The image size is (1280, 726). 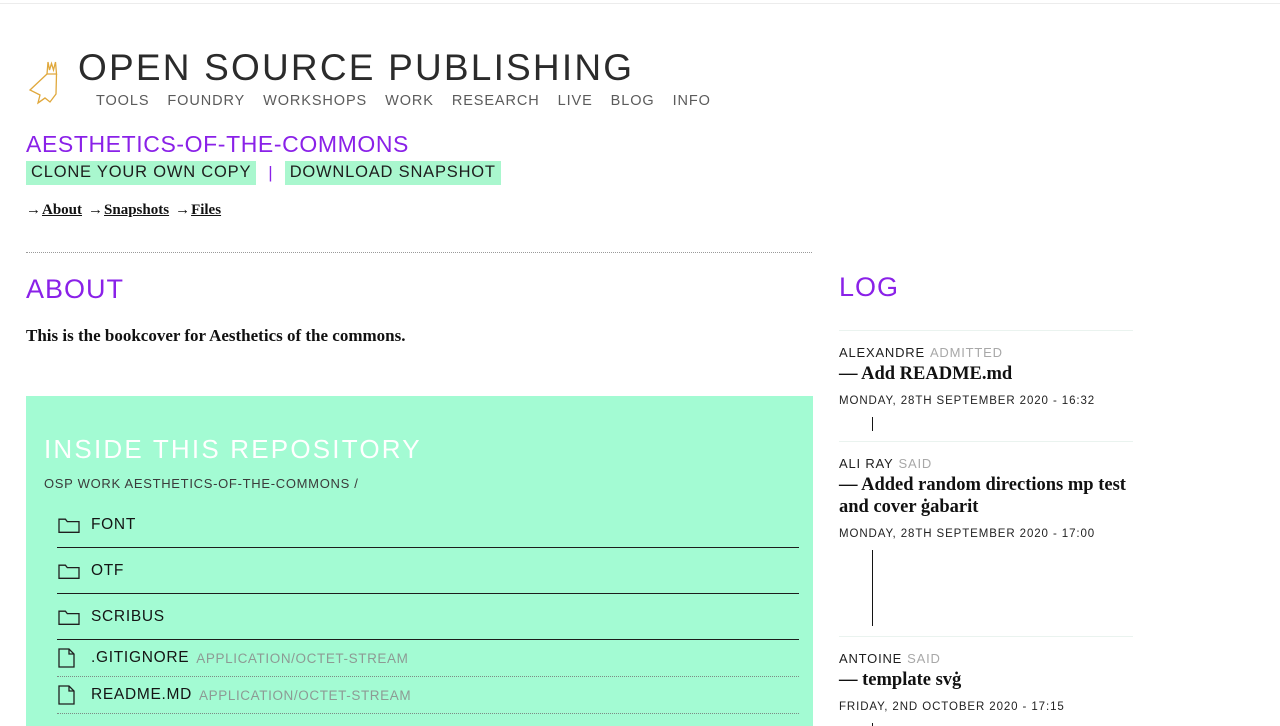 What do you see at coordinates (140, 657) in the screenshot?
I see `entry-name: .GITIGNORE` at bounding box center [140, 657].